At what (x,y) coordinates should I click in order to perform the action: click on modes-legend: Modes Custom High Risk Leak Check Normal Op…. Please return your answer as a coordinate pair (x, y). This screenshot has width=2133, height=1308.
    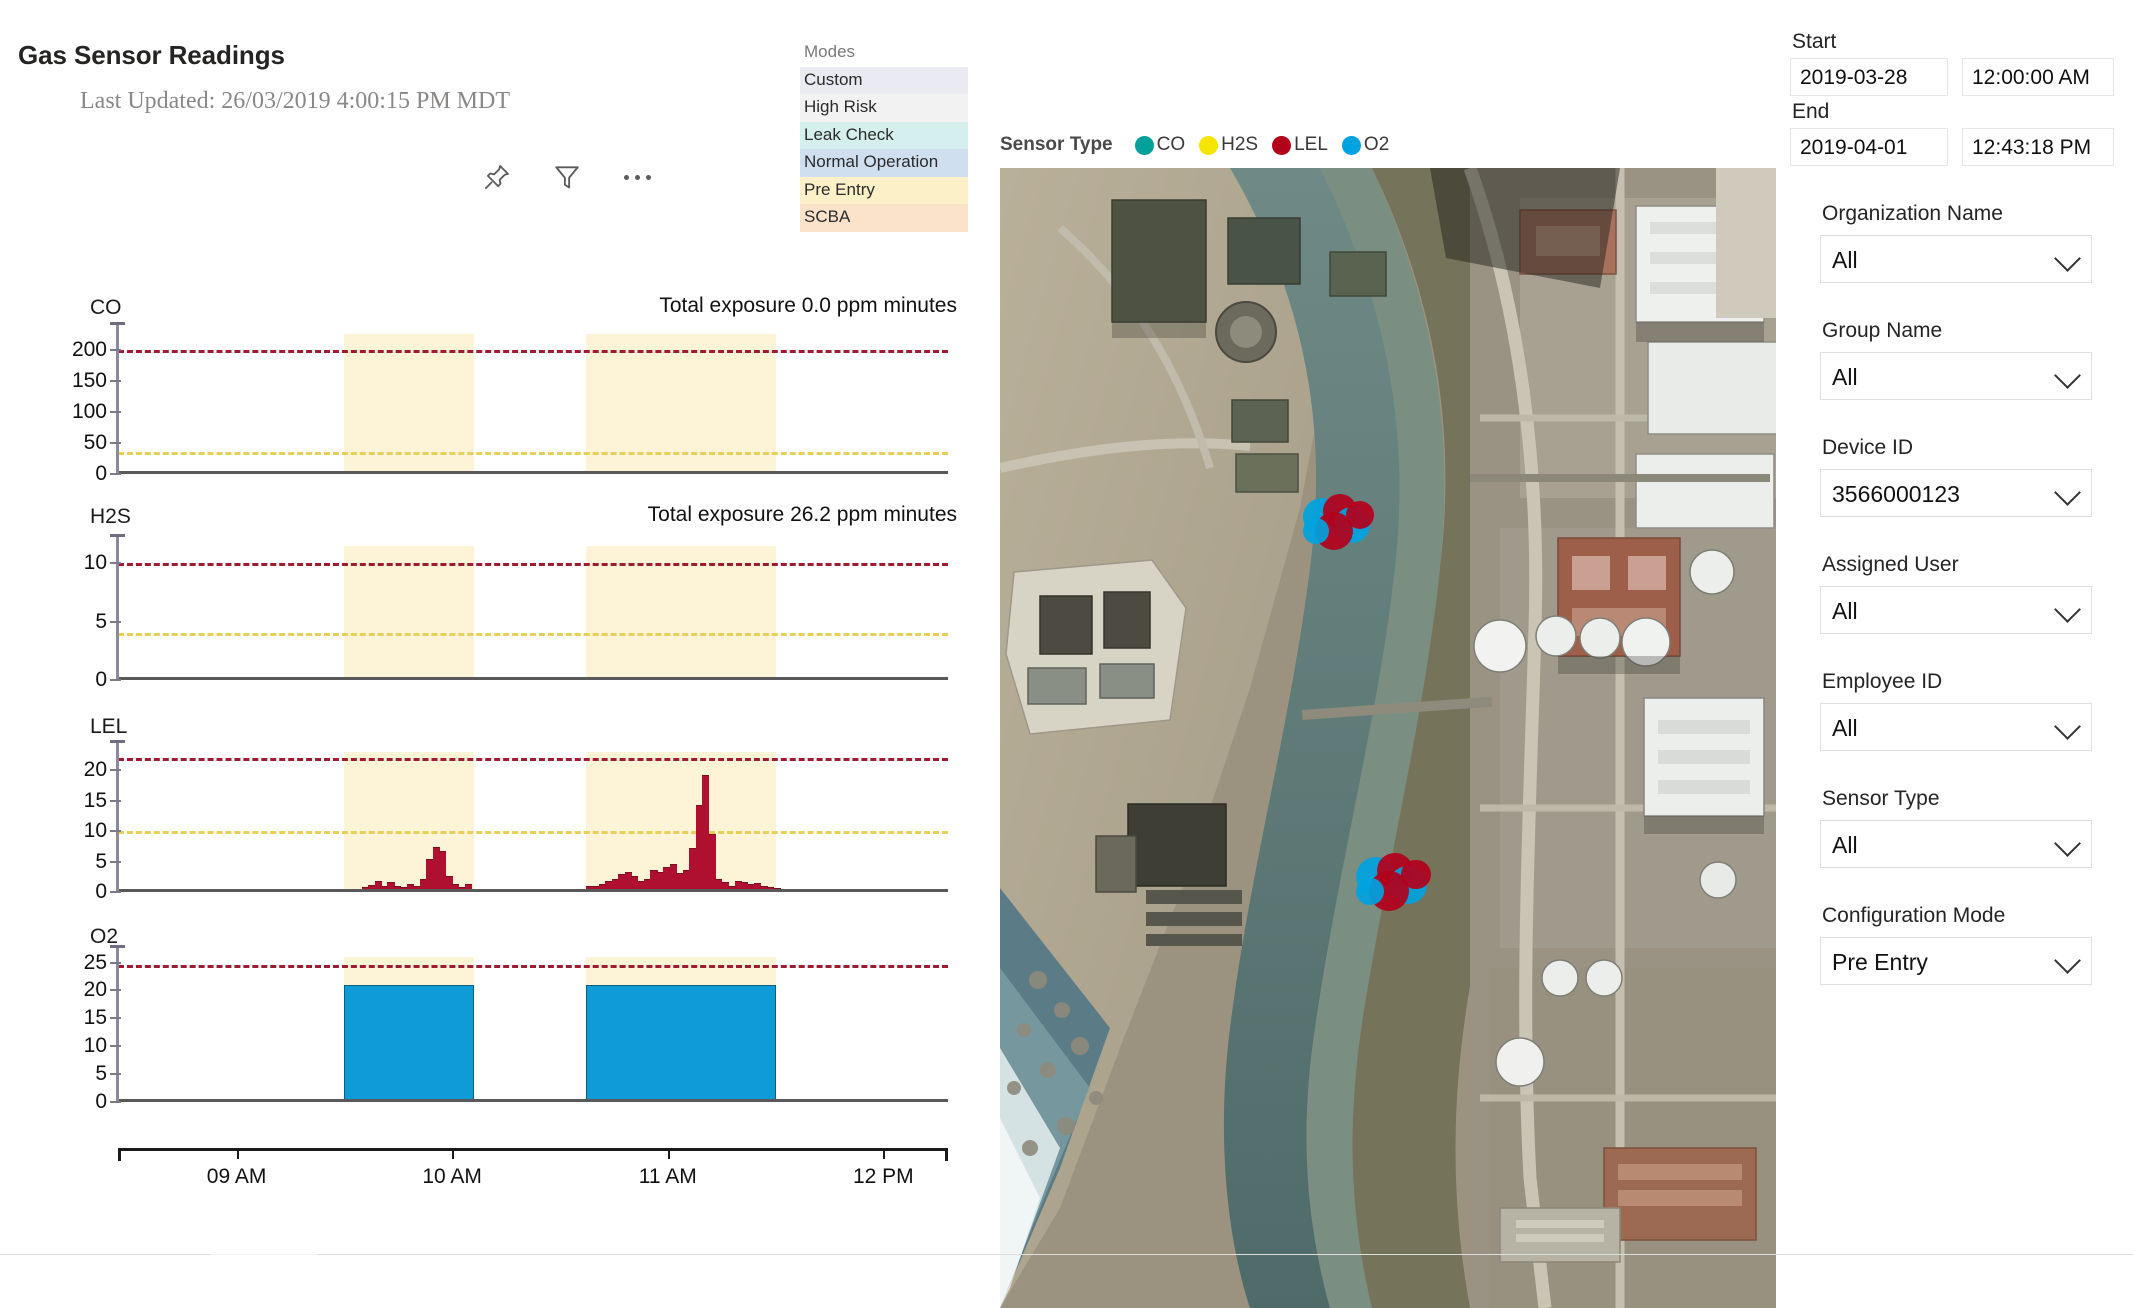
    Looking at the image, I should click on (884, 136).